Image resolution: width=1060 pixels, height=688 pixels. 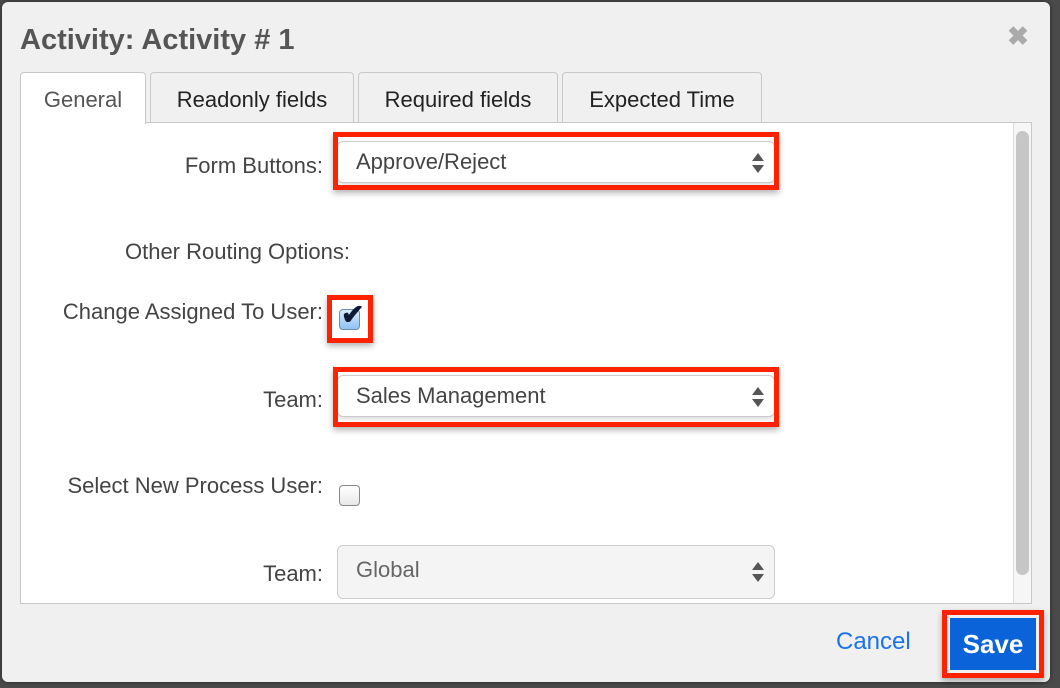 I want to click on process-user-team-value: Global, so click(x=388, y=569).